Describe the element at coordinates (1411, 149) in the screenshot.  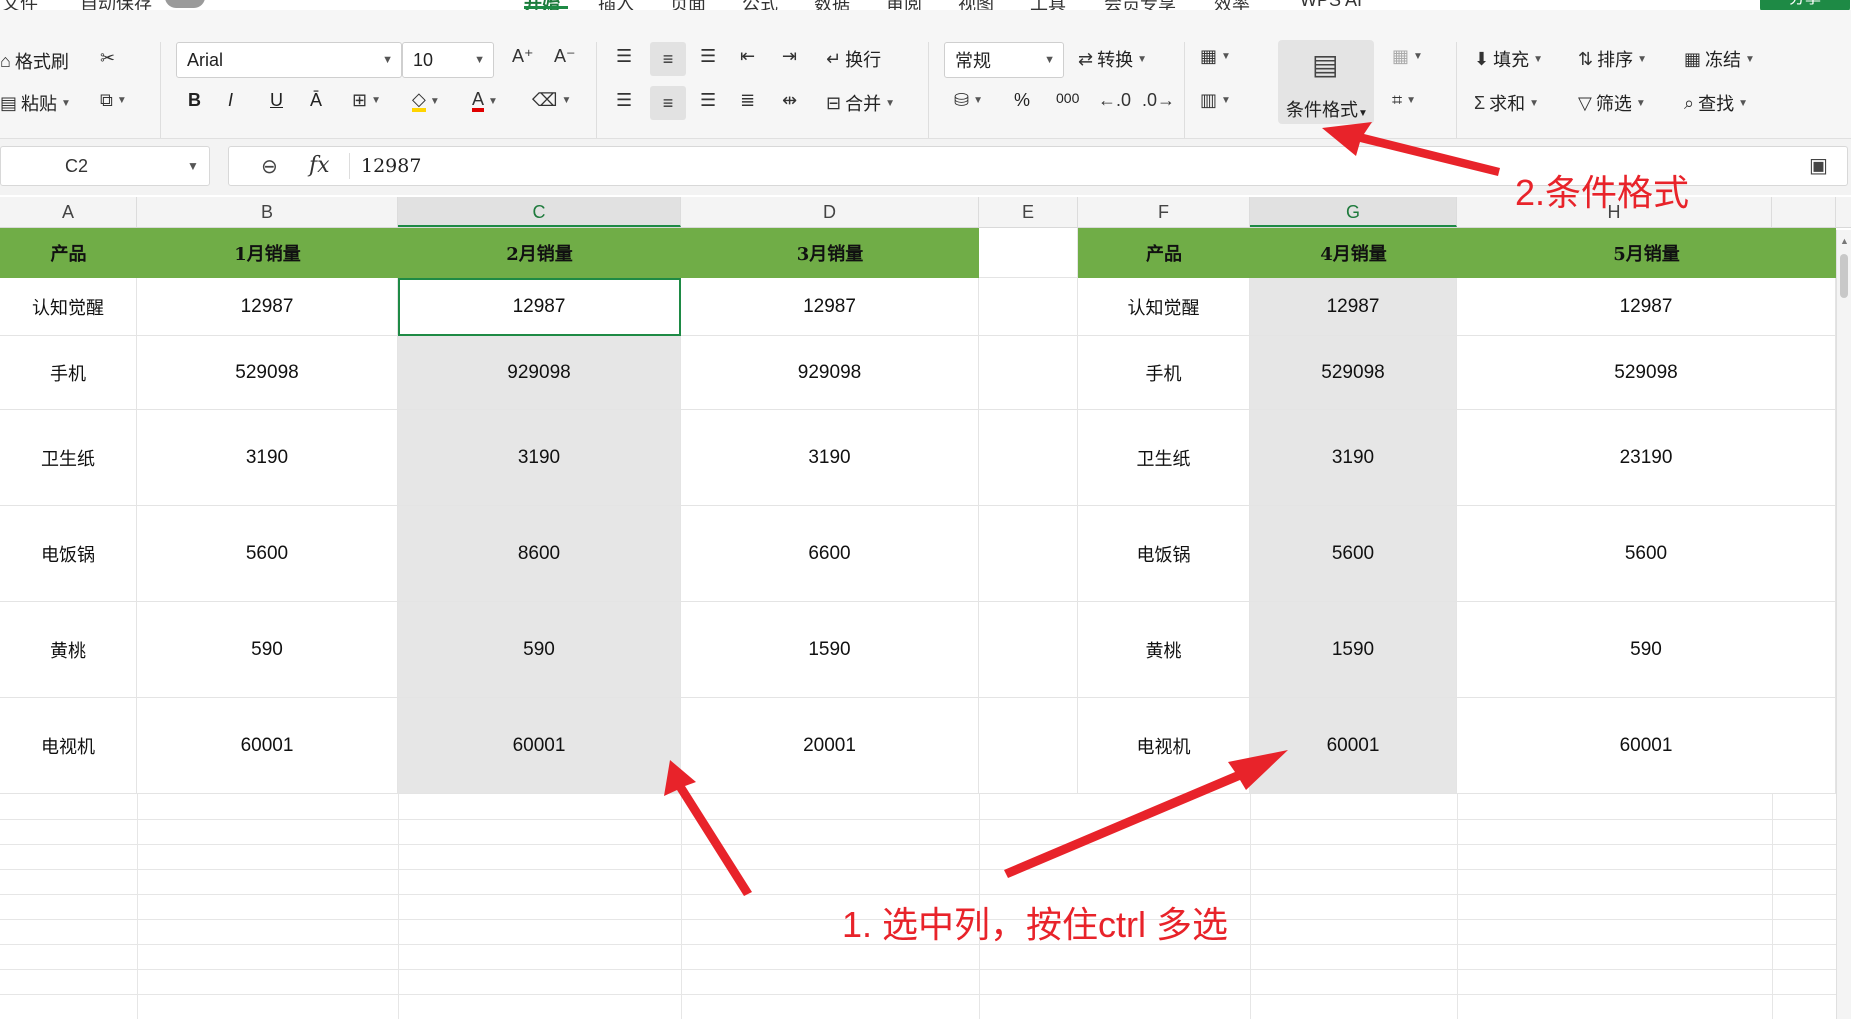
I see `arrow-to-conditional-format` at that location.